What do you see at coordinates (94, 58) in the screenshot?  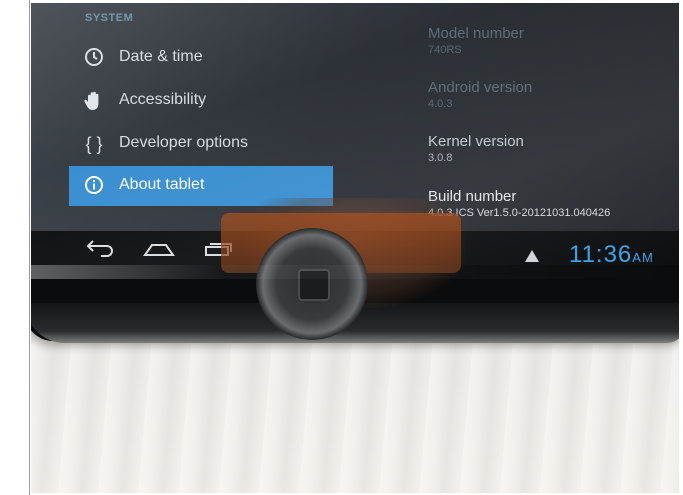 I see `clock-icon` at bounding box center [94, 58].